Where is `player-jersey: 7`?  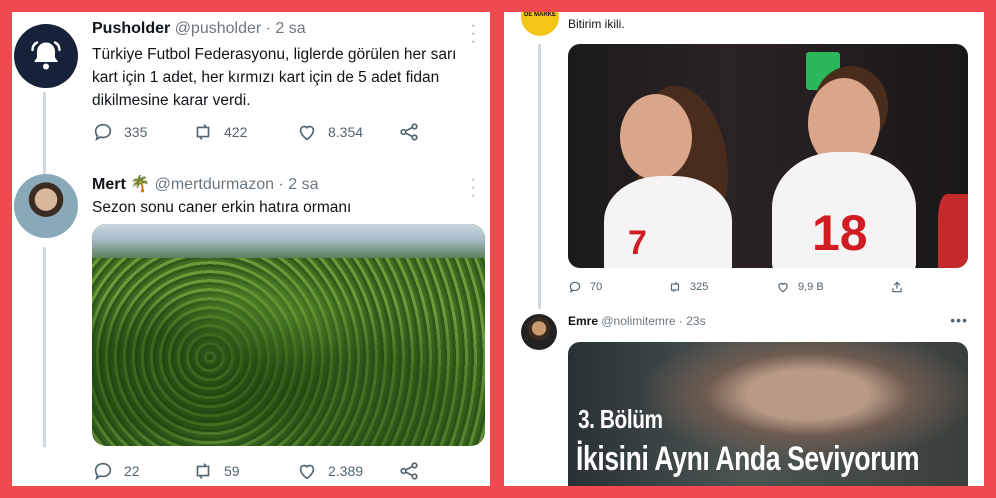
player-jersey: 7 is located at coordinates (668, 222).